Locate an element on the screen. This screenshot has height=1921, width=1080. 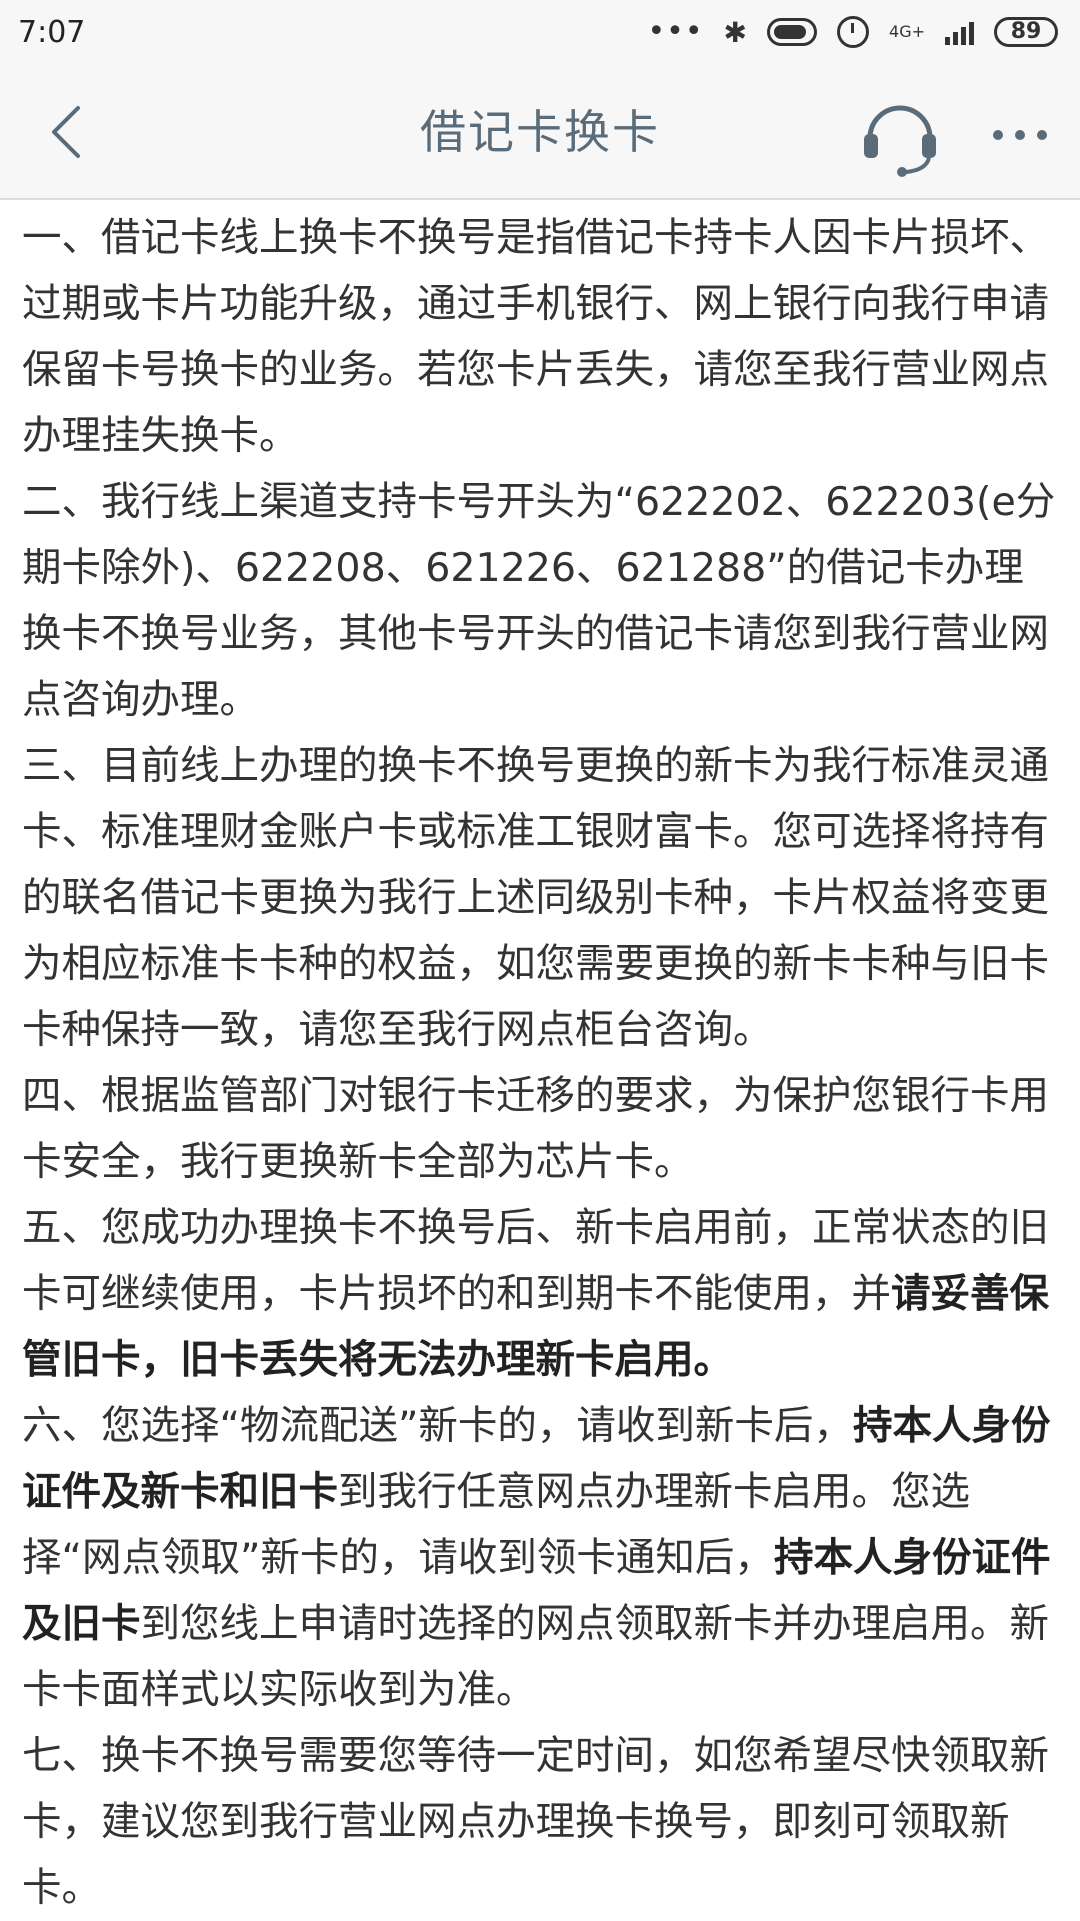
note-text: 六、您选择“物流配送”新卡的，请收到新卡后， is located at coordinates (437, 1426).